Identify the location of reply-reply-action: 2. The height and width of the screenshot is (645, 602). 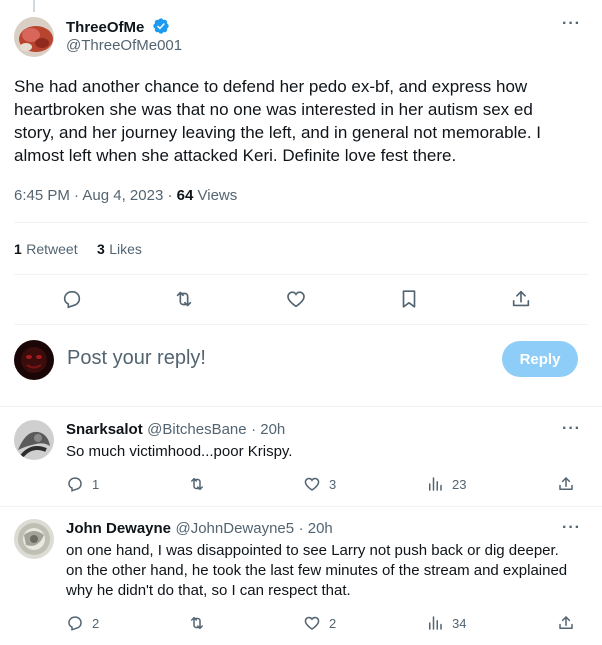
(82, 623).